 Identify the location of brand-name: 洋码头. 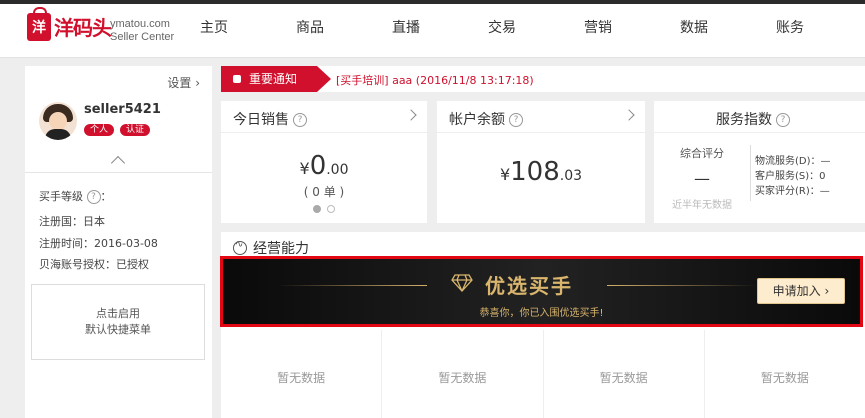
(83, 28).